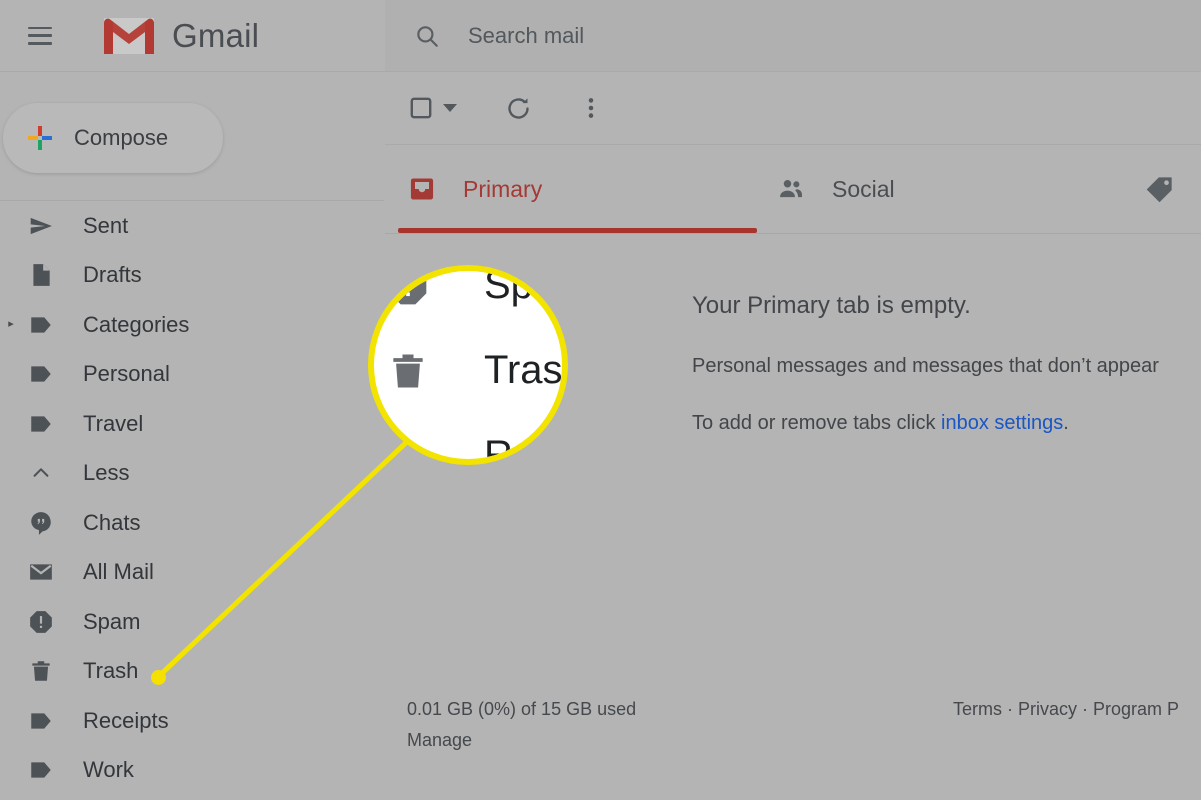  I want to click on plus-icon, so click(40, 138).